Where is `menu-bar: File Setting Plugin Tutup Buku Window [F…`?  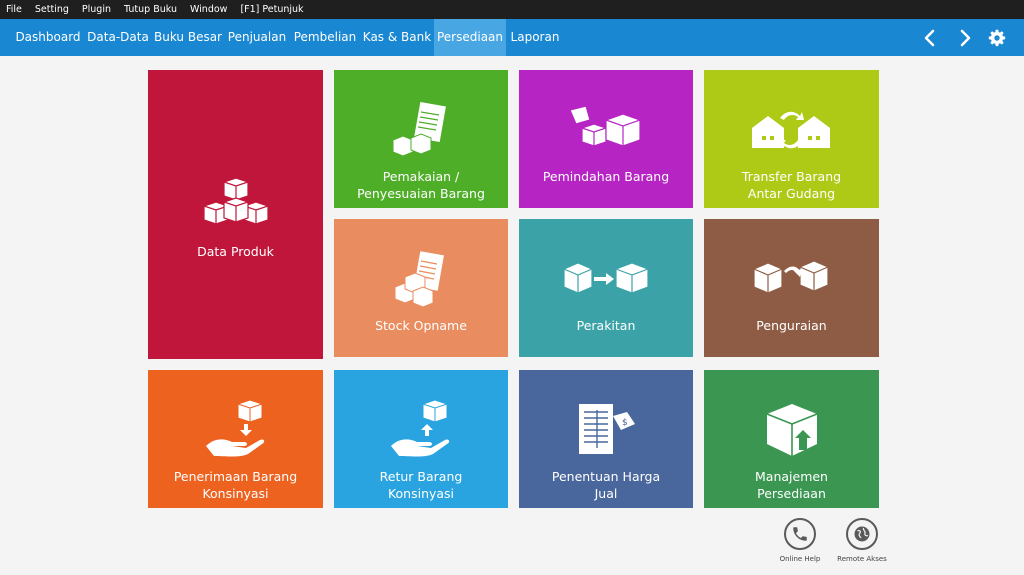 menu-bar: File Setting Plugin Tutup Buku Window [F… is located at coordinates (512, 9).